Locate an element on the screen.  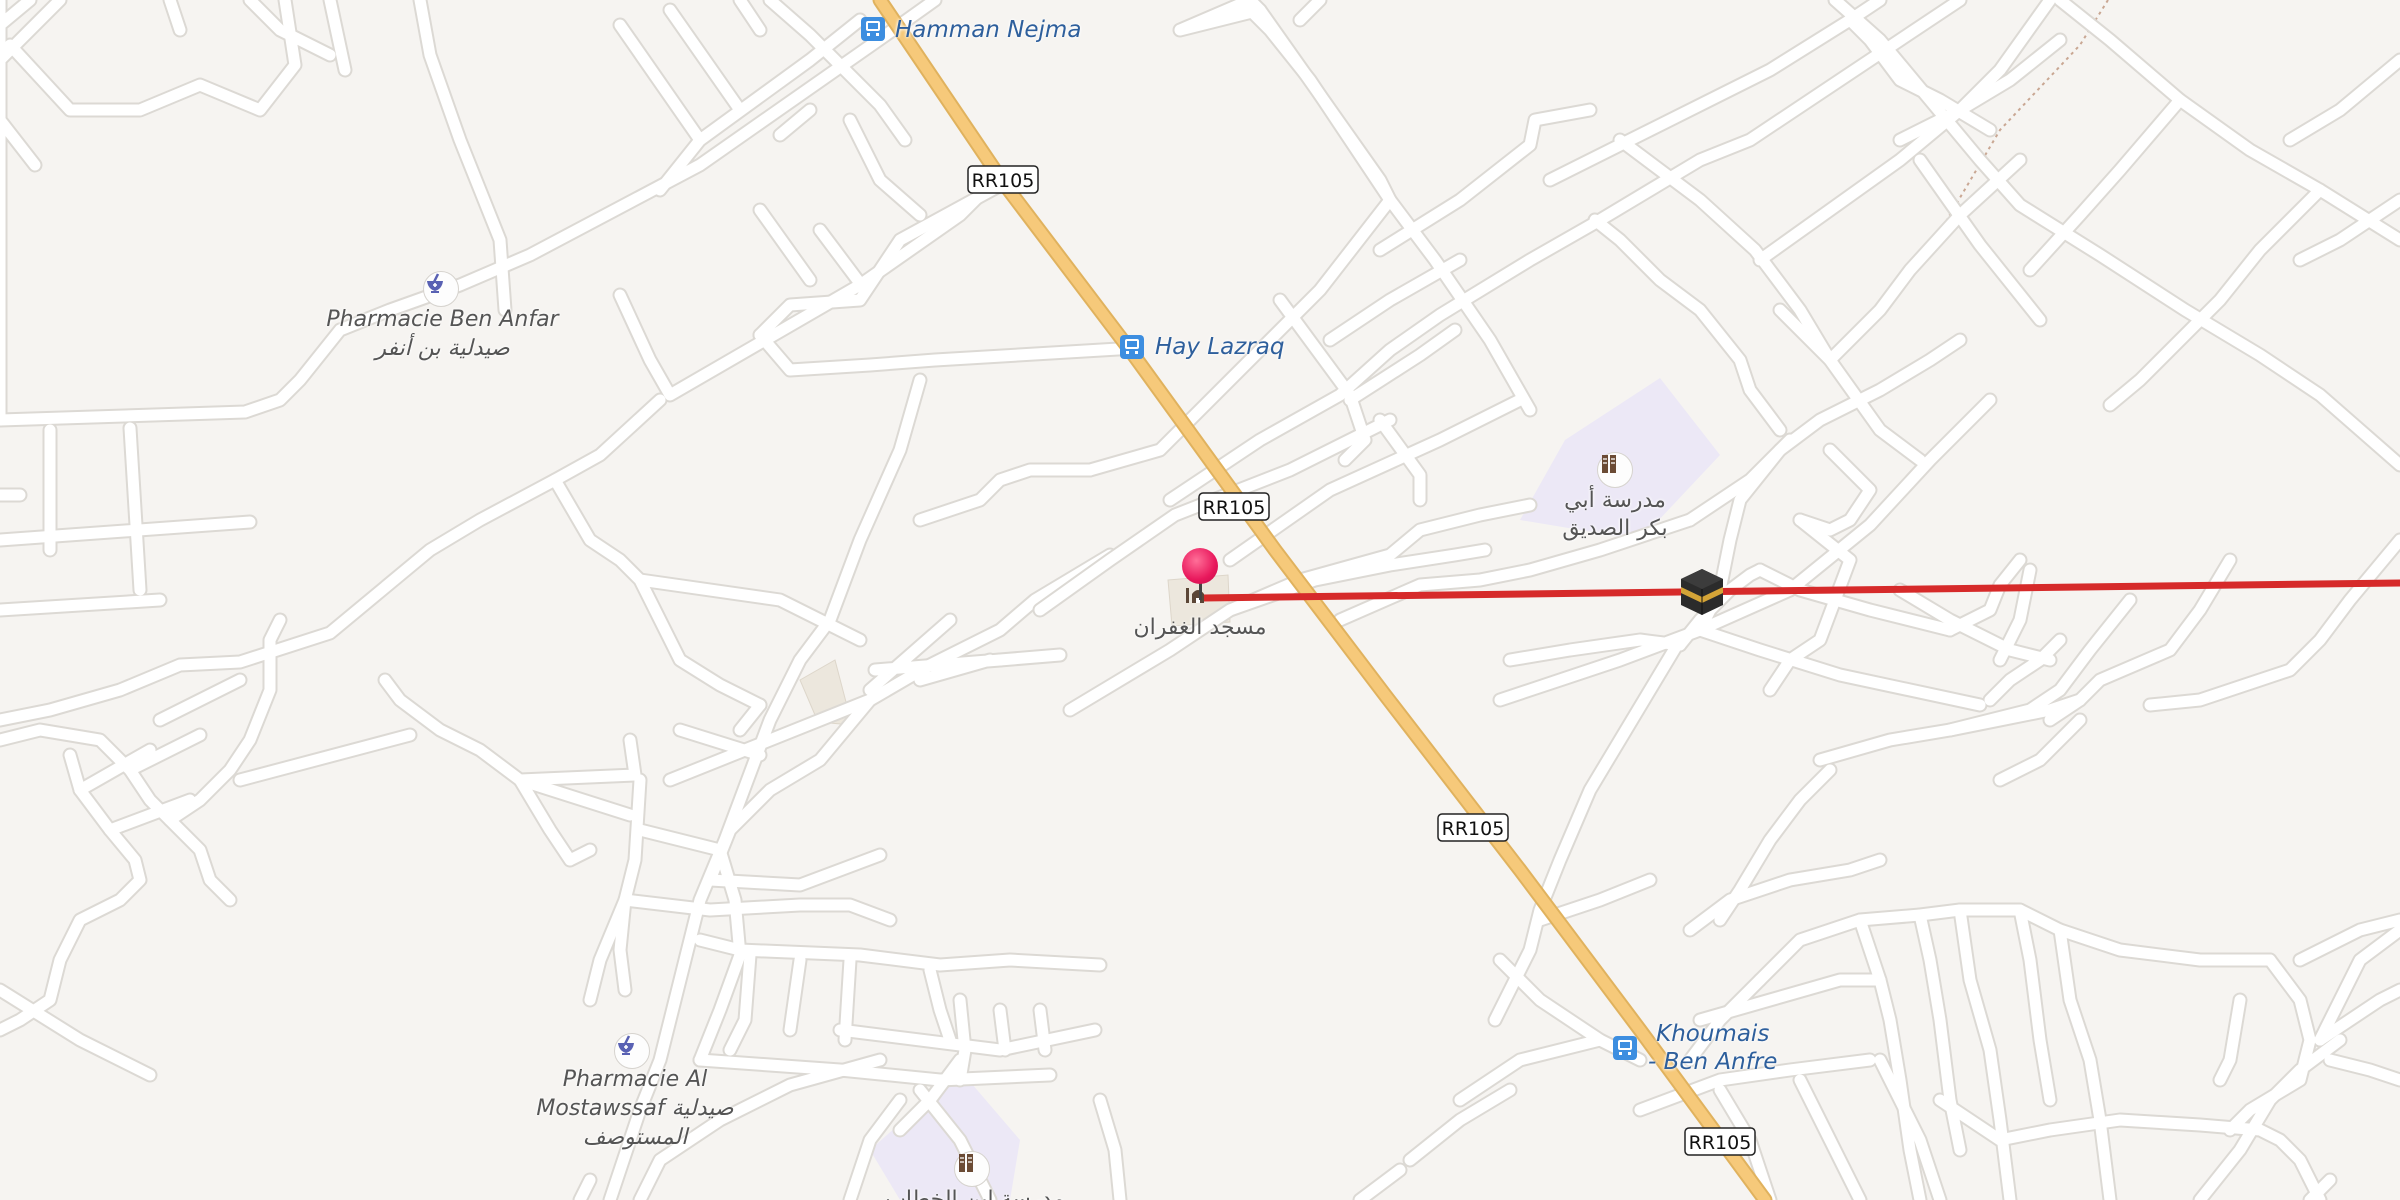
pharmacy-label-line: المستوصف is located at coordinates (635, 1137).